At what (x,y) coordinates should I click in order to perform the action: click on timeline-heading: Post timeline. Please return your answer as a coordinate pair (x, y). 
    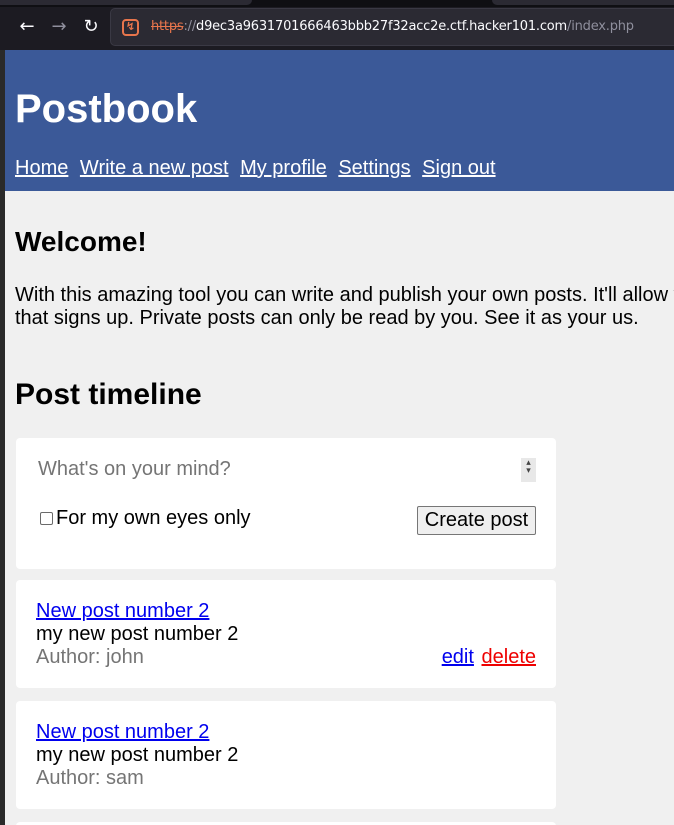
    Looking at the image, I should click on (108, 394).